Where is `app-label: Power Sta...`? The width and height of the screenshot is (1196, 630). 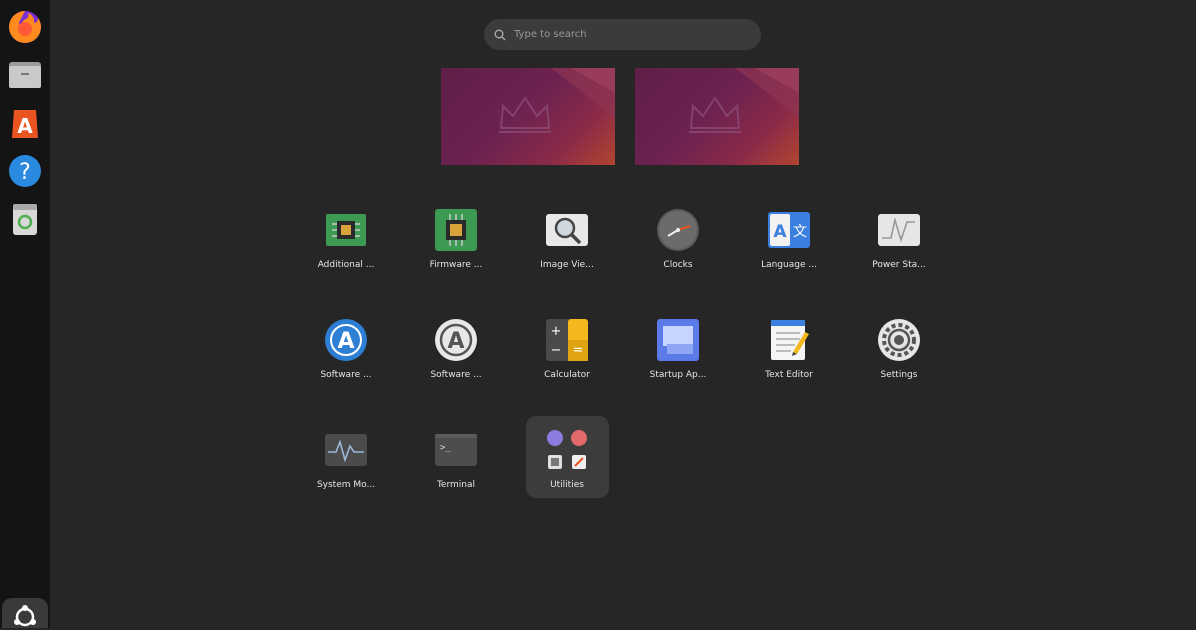 app-label: Power Sta... is located at coordinates (899, 265).